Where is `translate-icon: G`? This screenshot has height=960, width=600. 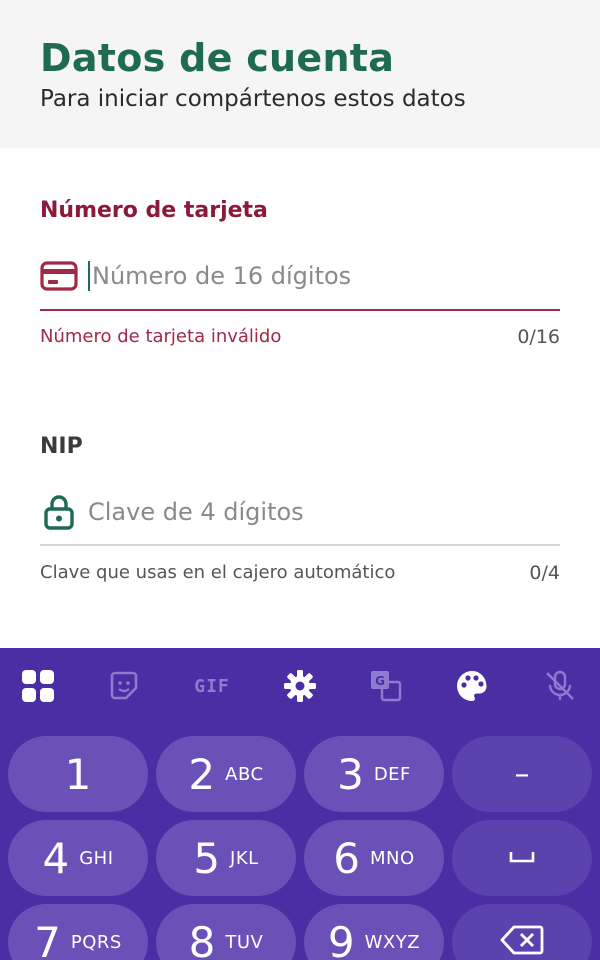 translate-icon: G is located at coordinates (386, 686).